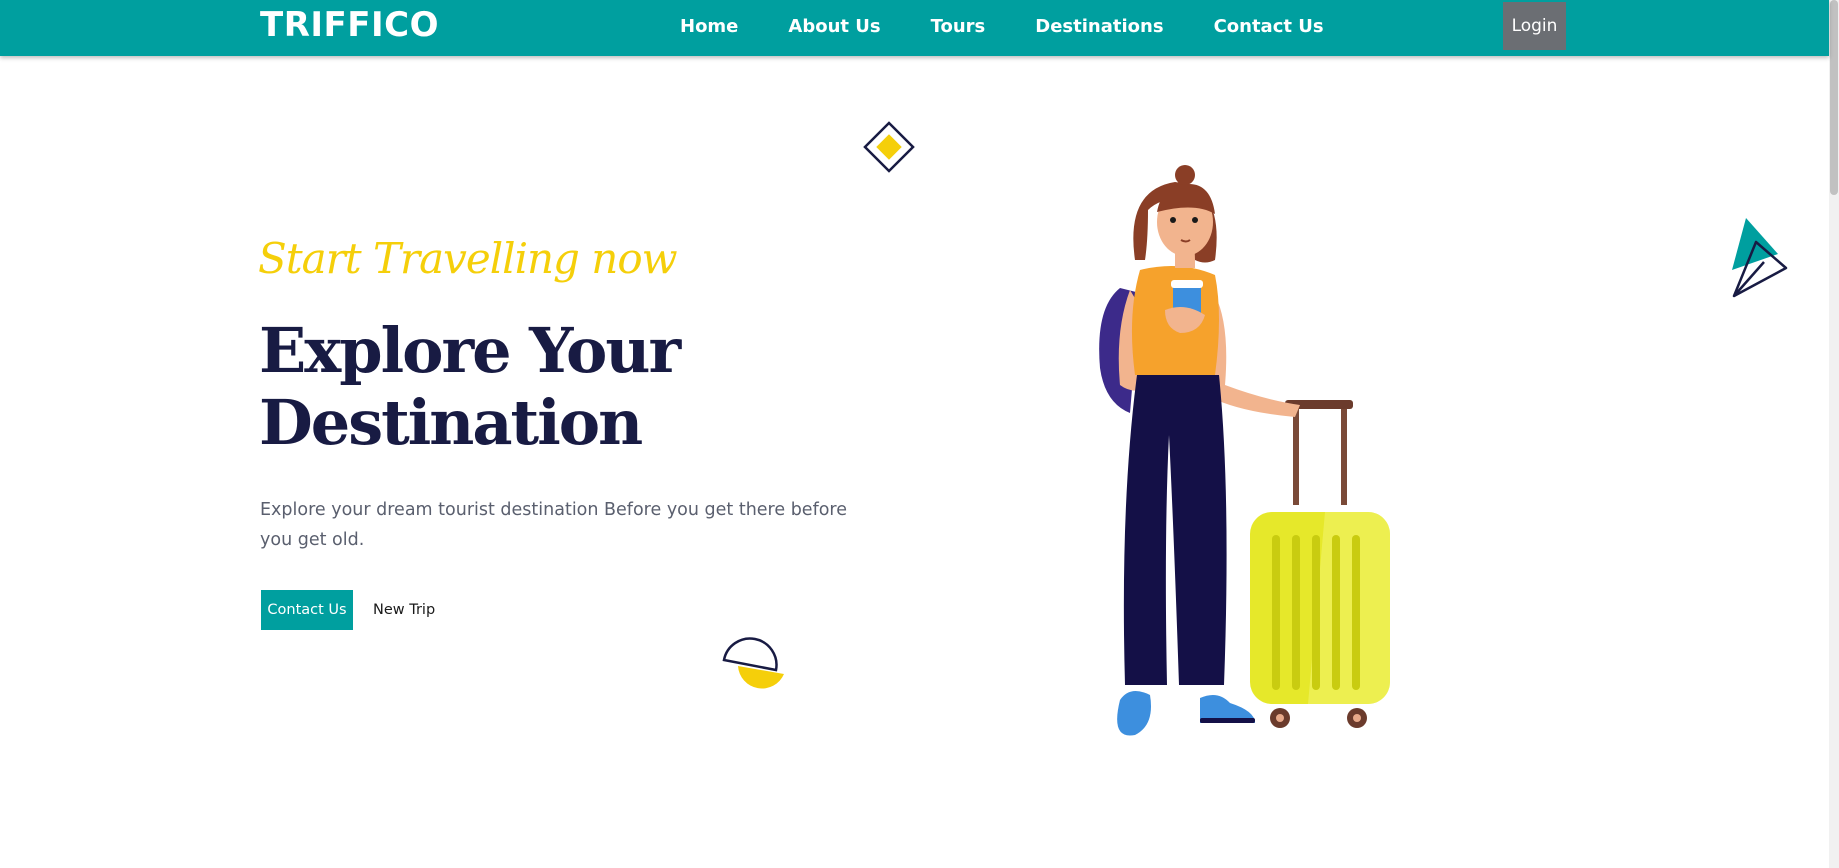 This screenshot has height=868, width=1839. Describe the element at coordinates (709, 26) in the screenshot. I see `nav-item-home: Home` at that location.